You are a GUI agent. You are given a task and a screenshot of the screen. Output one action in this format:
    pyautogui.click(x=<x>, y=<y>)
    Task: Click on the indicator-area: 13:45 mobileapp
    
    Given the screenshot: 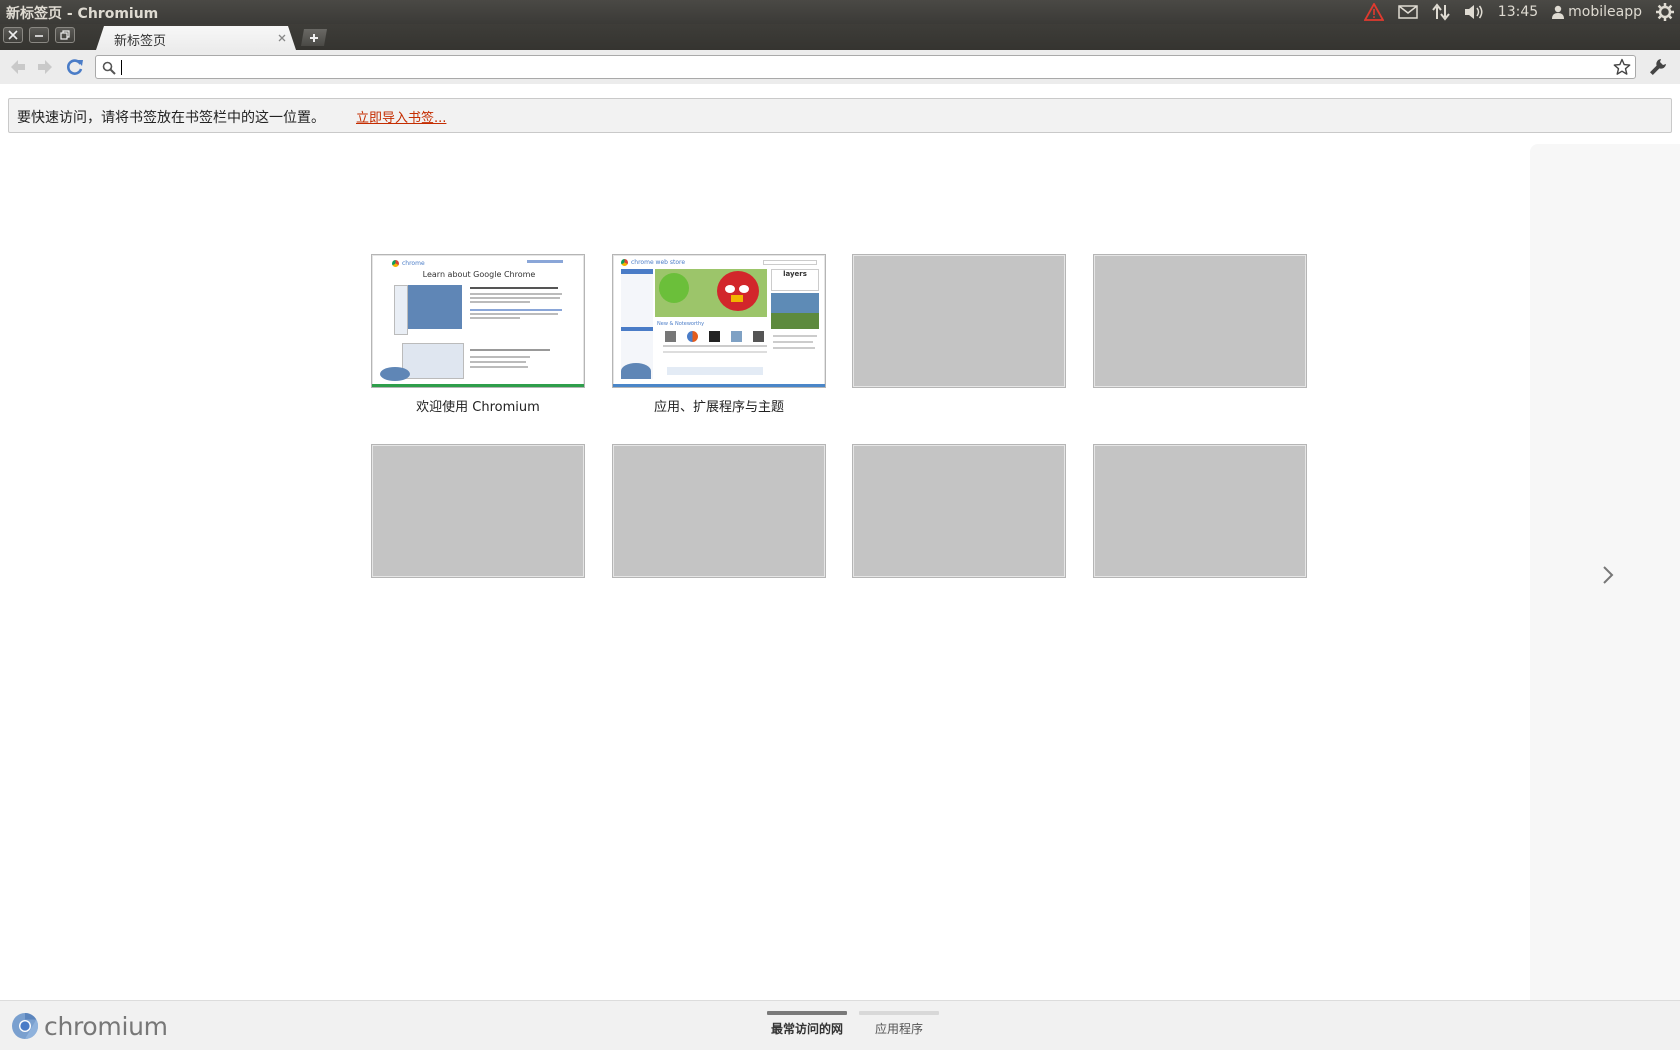 What is the action you would take?
    pyautogui.click(x=1518, y=12)
    